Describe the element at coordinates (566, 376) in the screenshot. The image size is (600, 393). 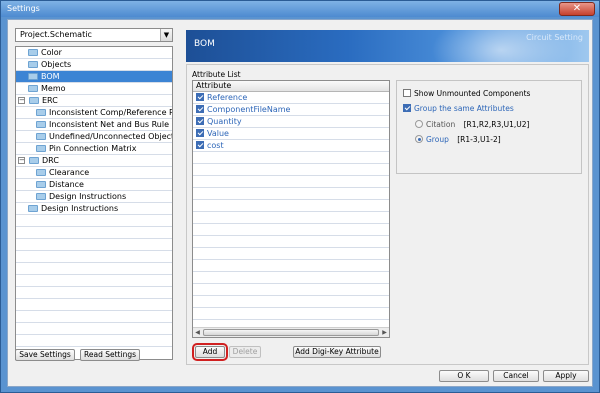
I see `apply-button: Apply` at that location.